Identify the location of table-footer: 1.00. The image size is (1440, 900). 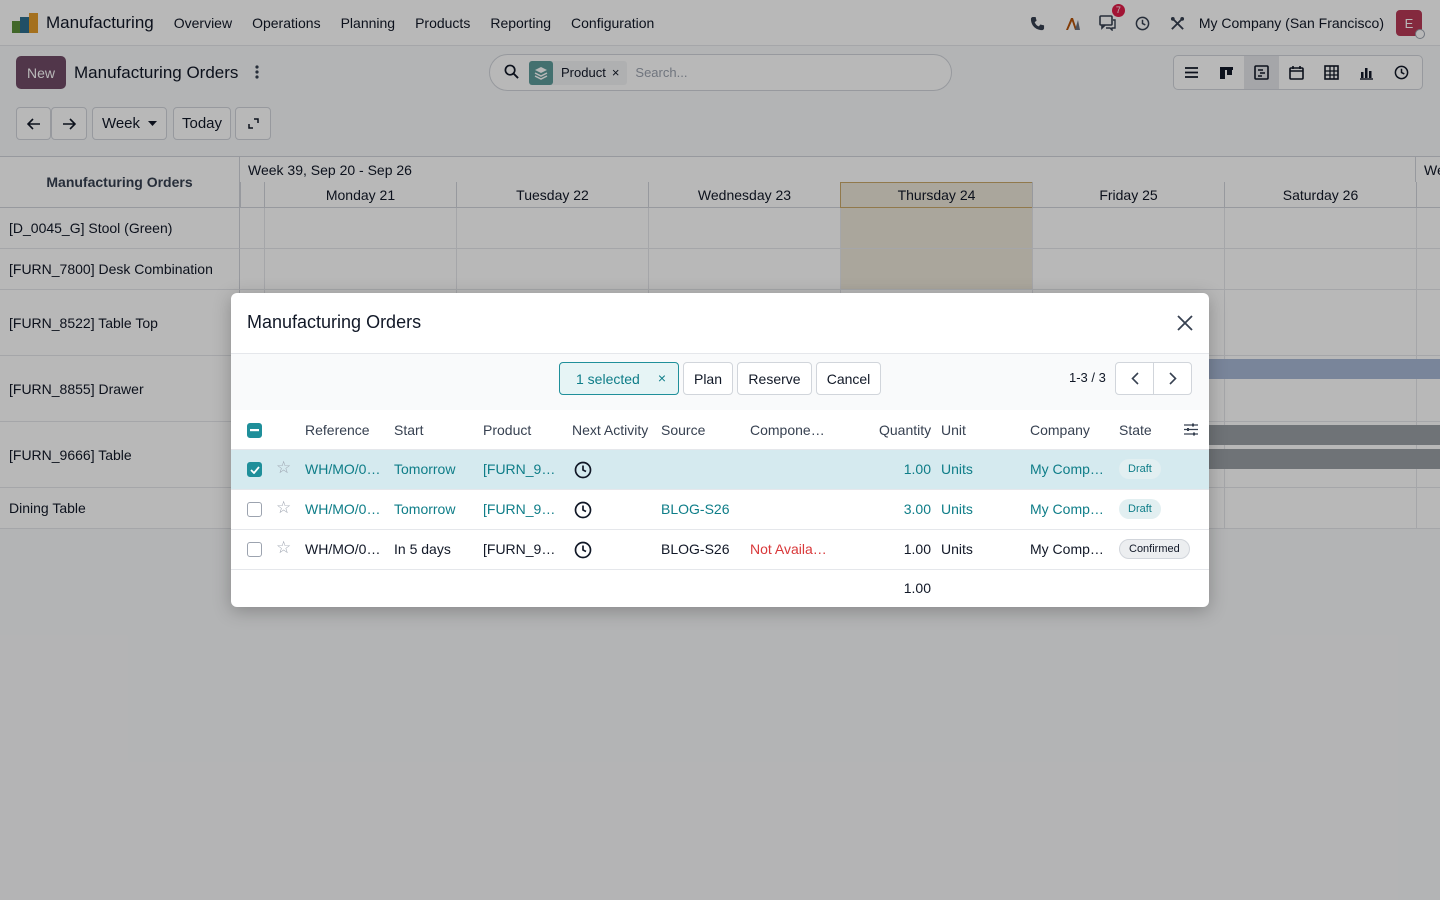
(720, 588).